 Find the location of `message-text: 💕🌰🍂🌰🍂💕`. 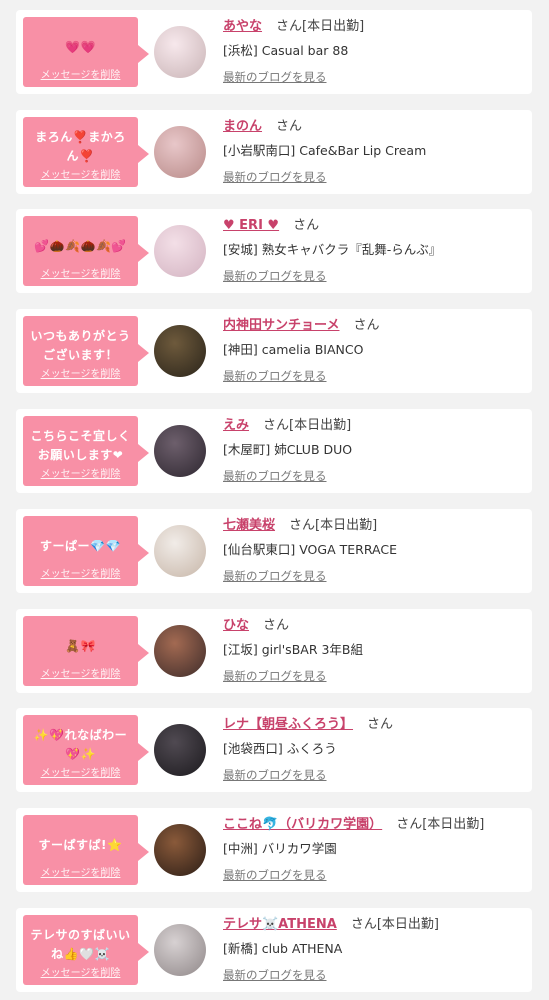

message-text: 💕🌰🍂🌰🍂💕 is located at coordinates (80, 245).